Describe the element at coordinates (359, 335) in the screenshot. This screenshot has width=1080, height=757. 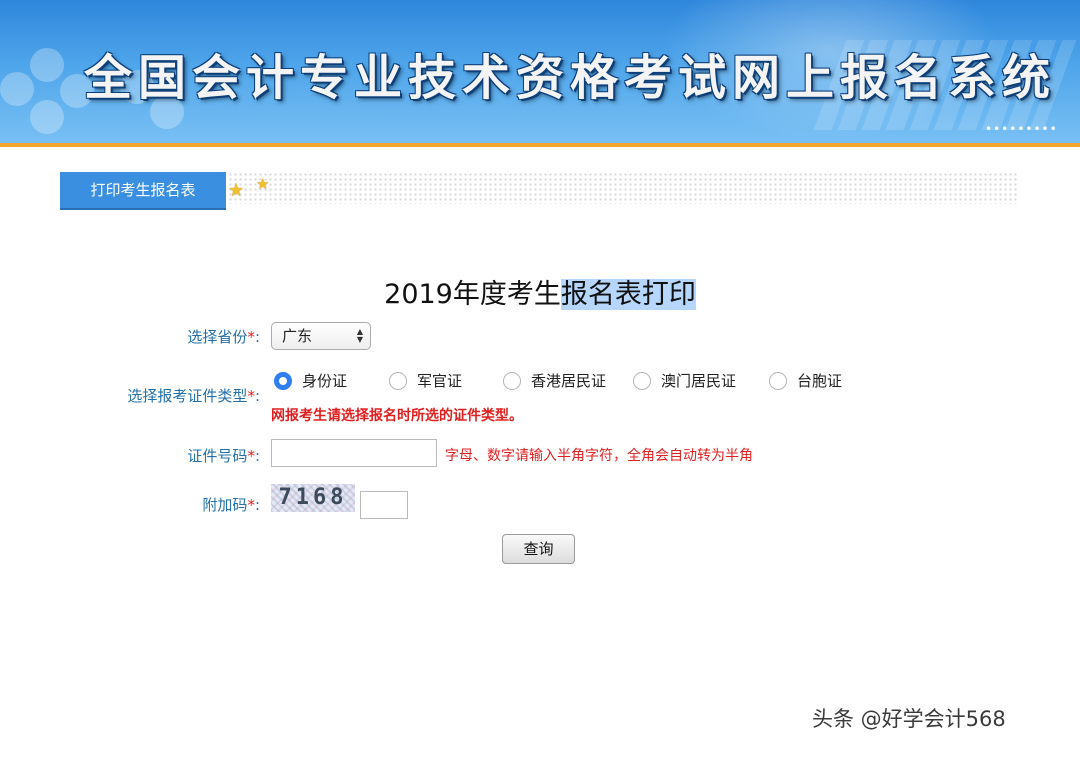
I see `select-arrows-icon: ▲ ▼` at that location.